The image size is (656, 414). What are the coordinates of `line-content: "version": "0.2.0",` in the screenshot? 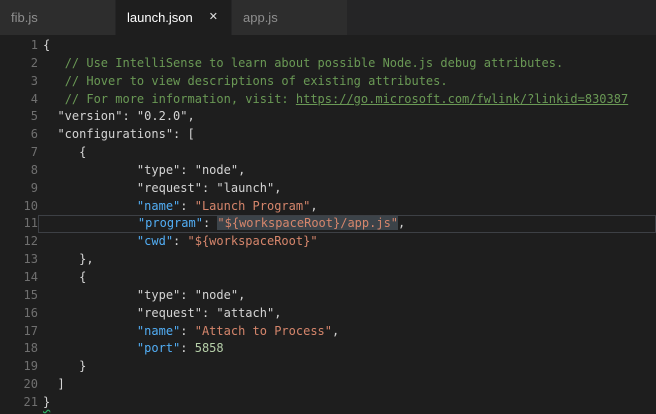 It's located at (347, 117).